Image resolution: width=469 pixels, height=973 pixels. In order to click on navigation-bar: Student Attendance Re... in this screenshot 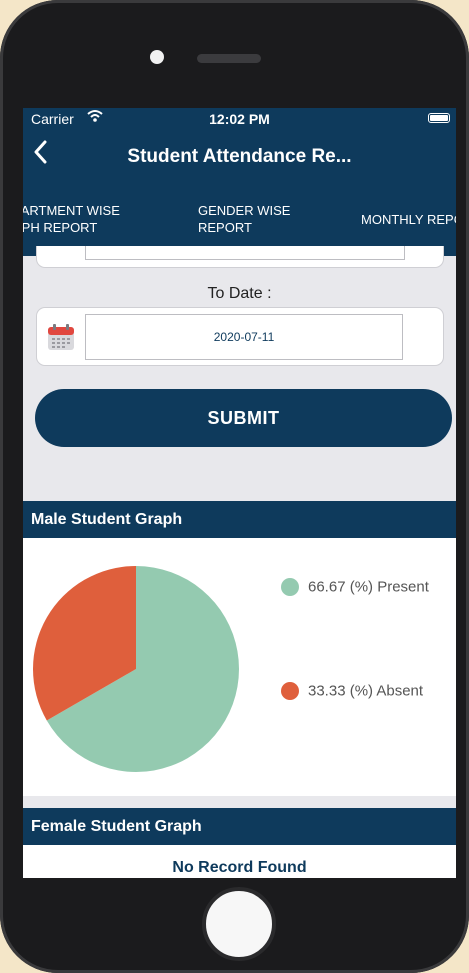, I will do `click(239, 157)`.